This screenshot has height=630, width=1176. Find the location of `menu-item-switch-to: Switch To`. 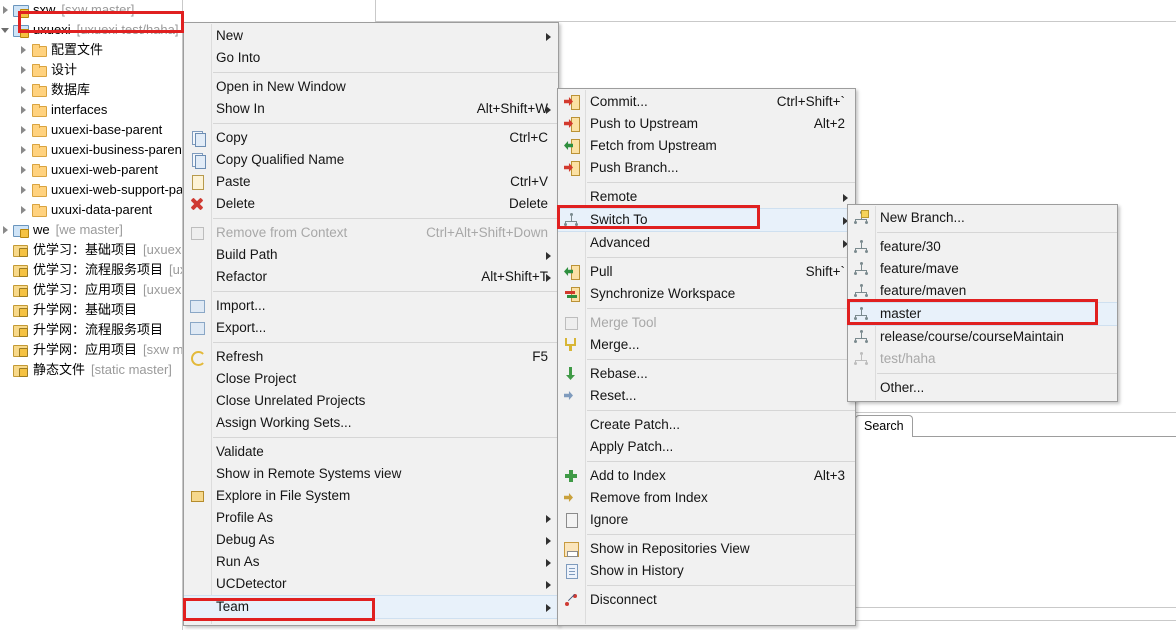

menu-item-switch-to: Switch To is located at coordinates (706, 220).